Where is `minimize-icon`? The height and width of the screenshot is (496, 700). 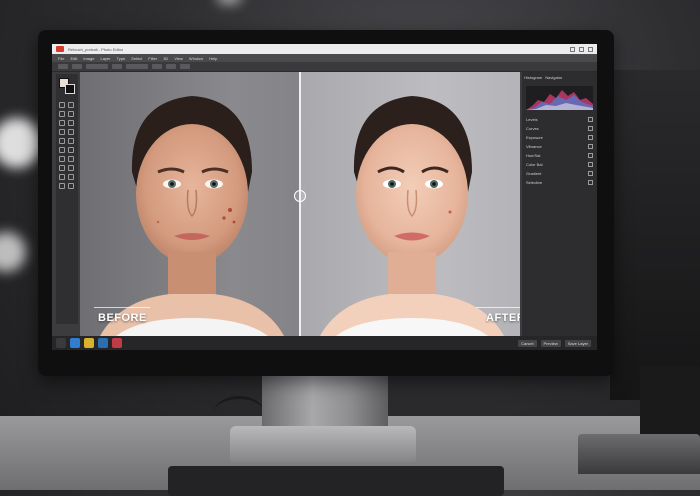 minimize-icon is located at coordinates (572, 49).